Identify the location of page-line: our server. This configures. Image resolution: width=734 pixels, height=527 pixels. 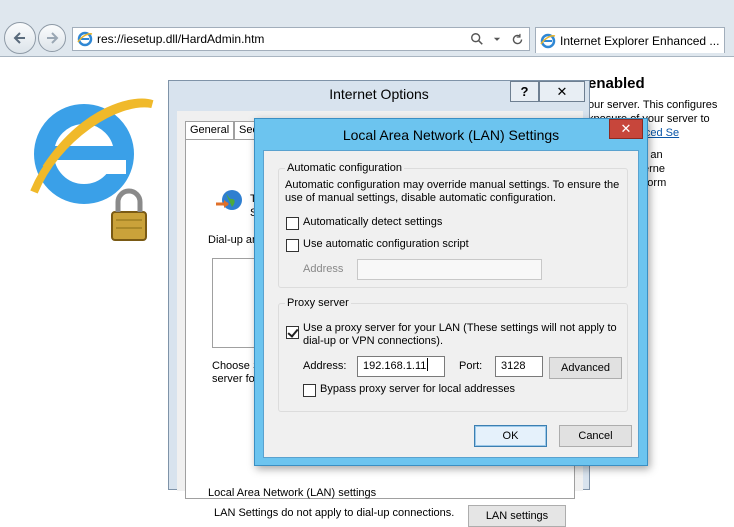
(653, 105).